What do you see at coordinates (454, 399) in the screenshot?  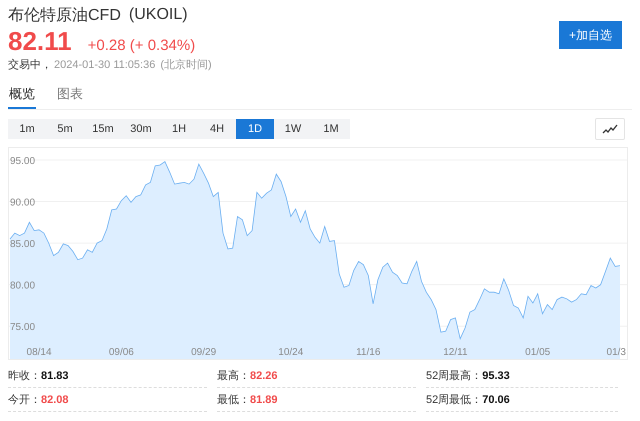 I see `stat-label: 52周最低：` at bounding box center [454, 399].